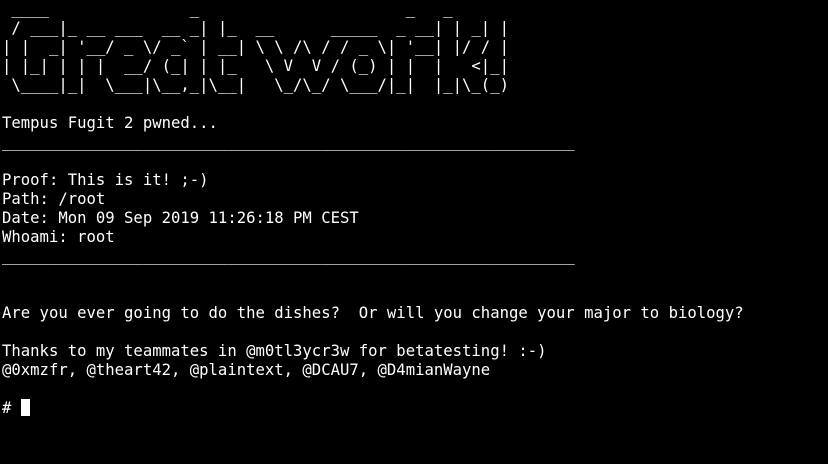  Describe the element at coordinates (105, 180) in the screenshot. I see `proof-line: Proof: This is it! ;-)` at that location.